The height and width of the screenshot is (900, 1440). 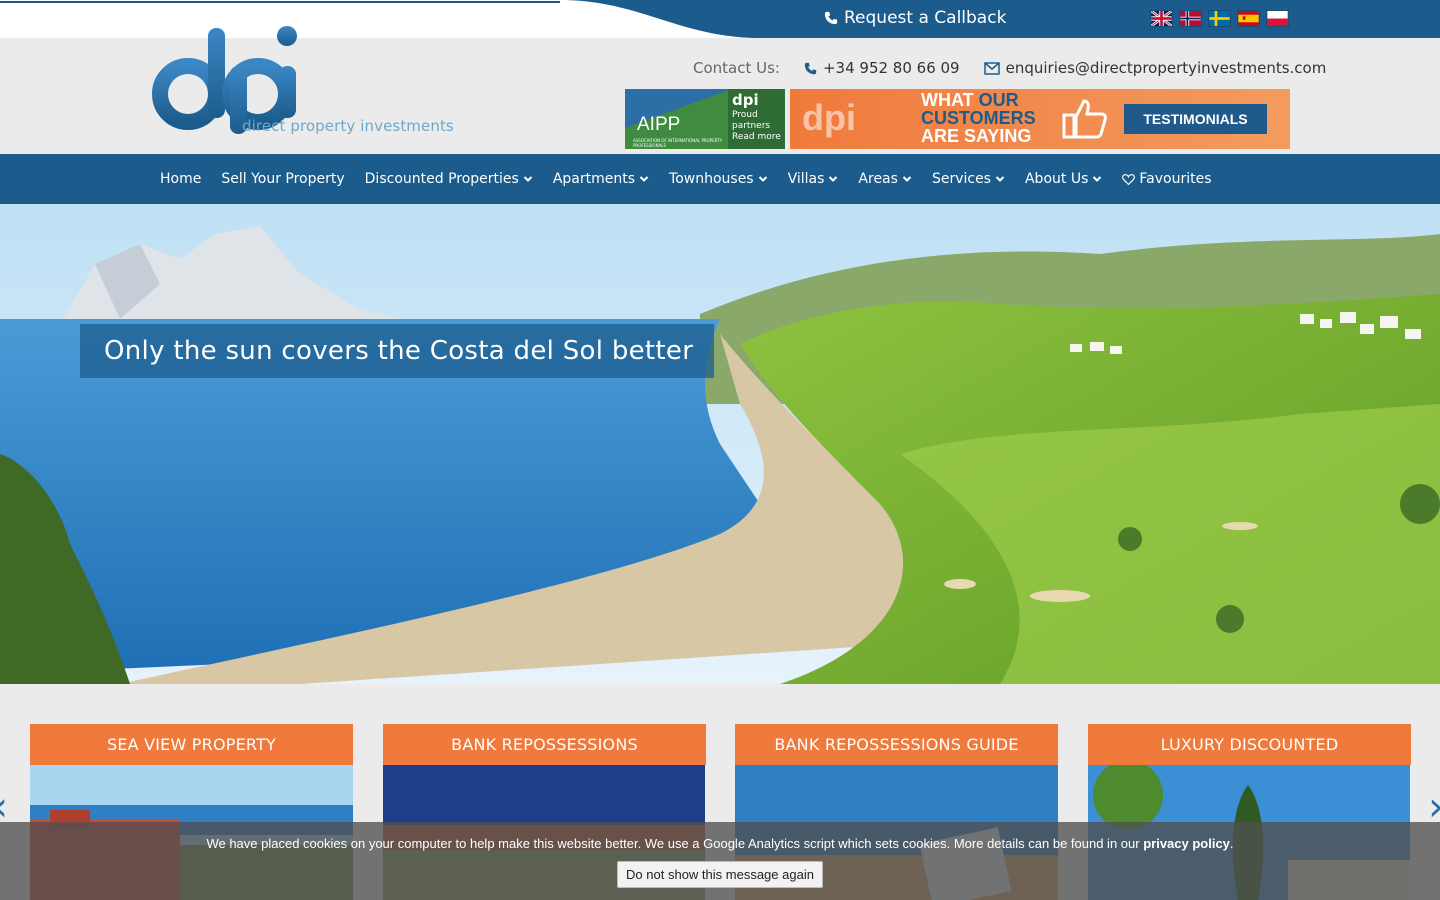 I want to click on nav-item-discounted-properties: Discounted Properties, so click(x=449, y=179).